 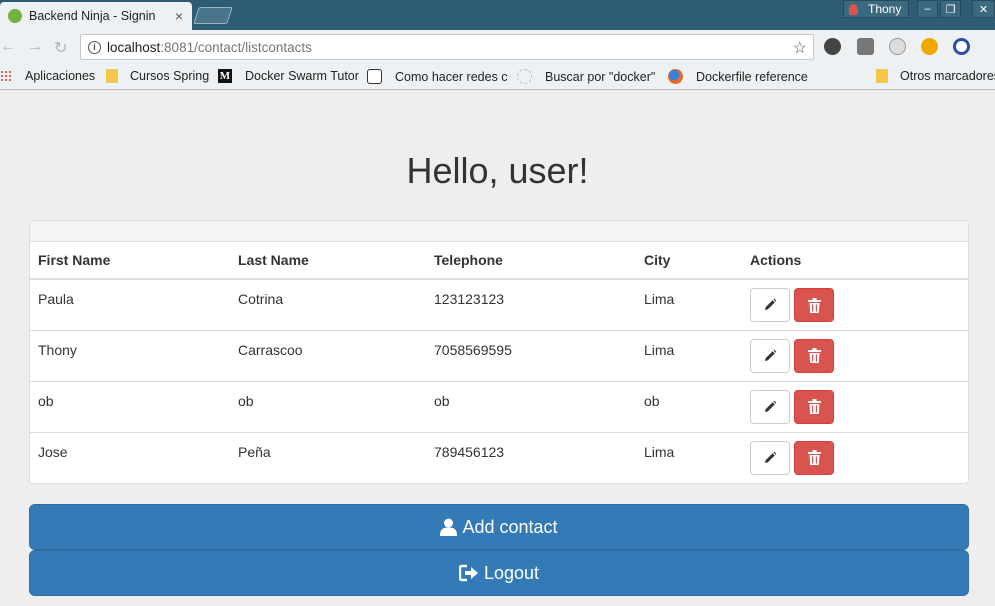 I want to click on url-host: localhost, so click(x=134, y=47).